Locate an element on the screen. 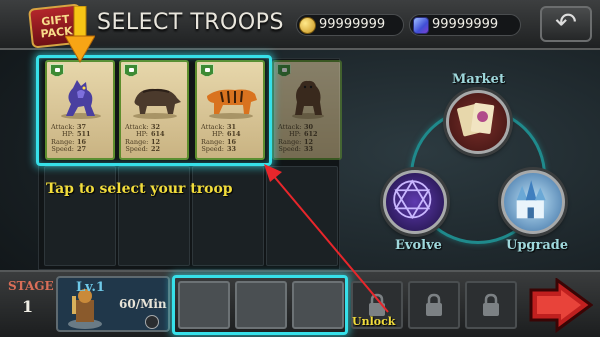  page-title: SELECT TROOPS is located at coordinates (190, 22).